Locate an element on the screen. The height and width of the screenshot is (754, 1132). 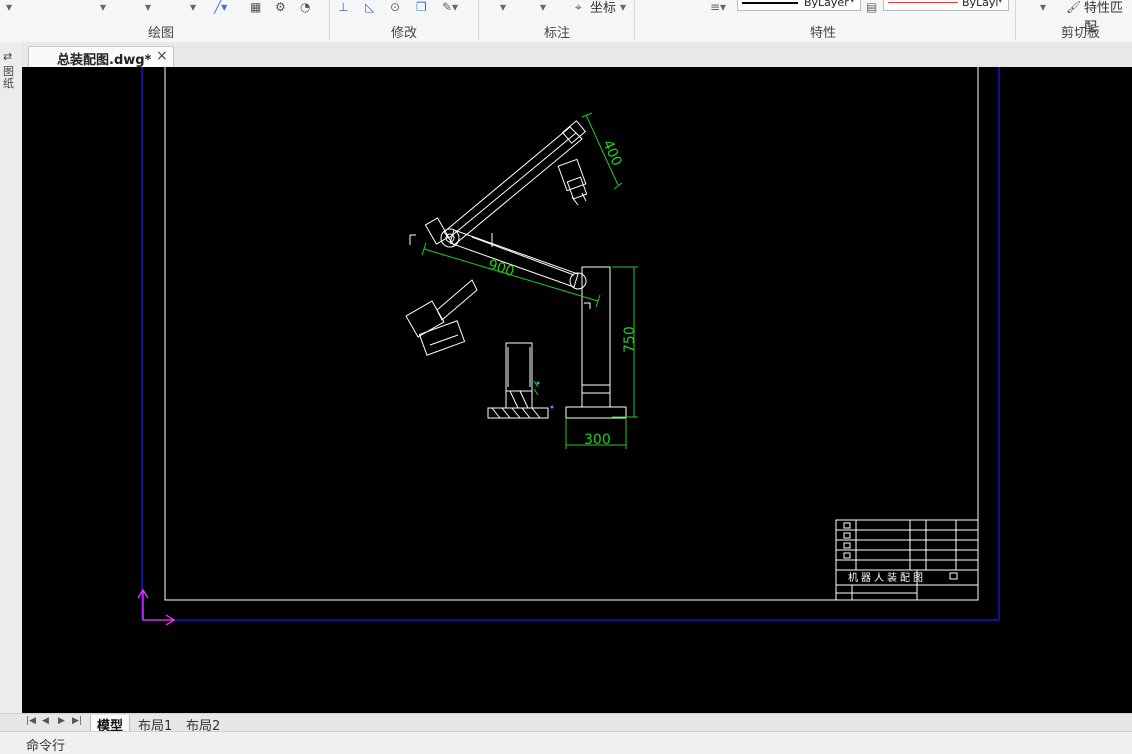
coordinate-dropdown-icon: ▾ is located at coordinates (623, 7).